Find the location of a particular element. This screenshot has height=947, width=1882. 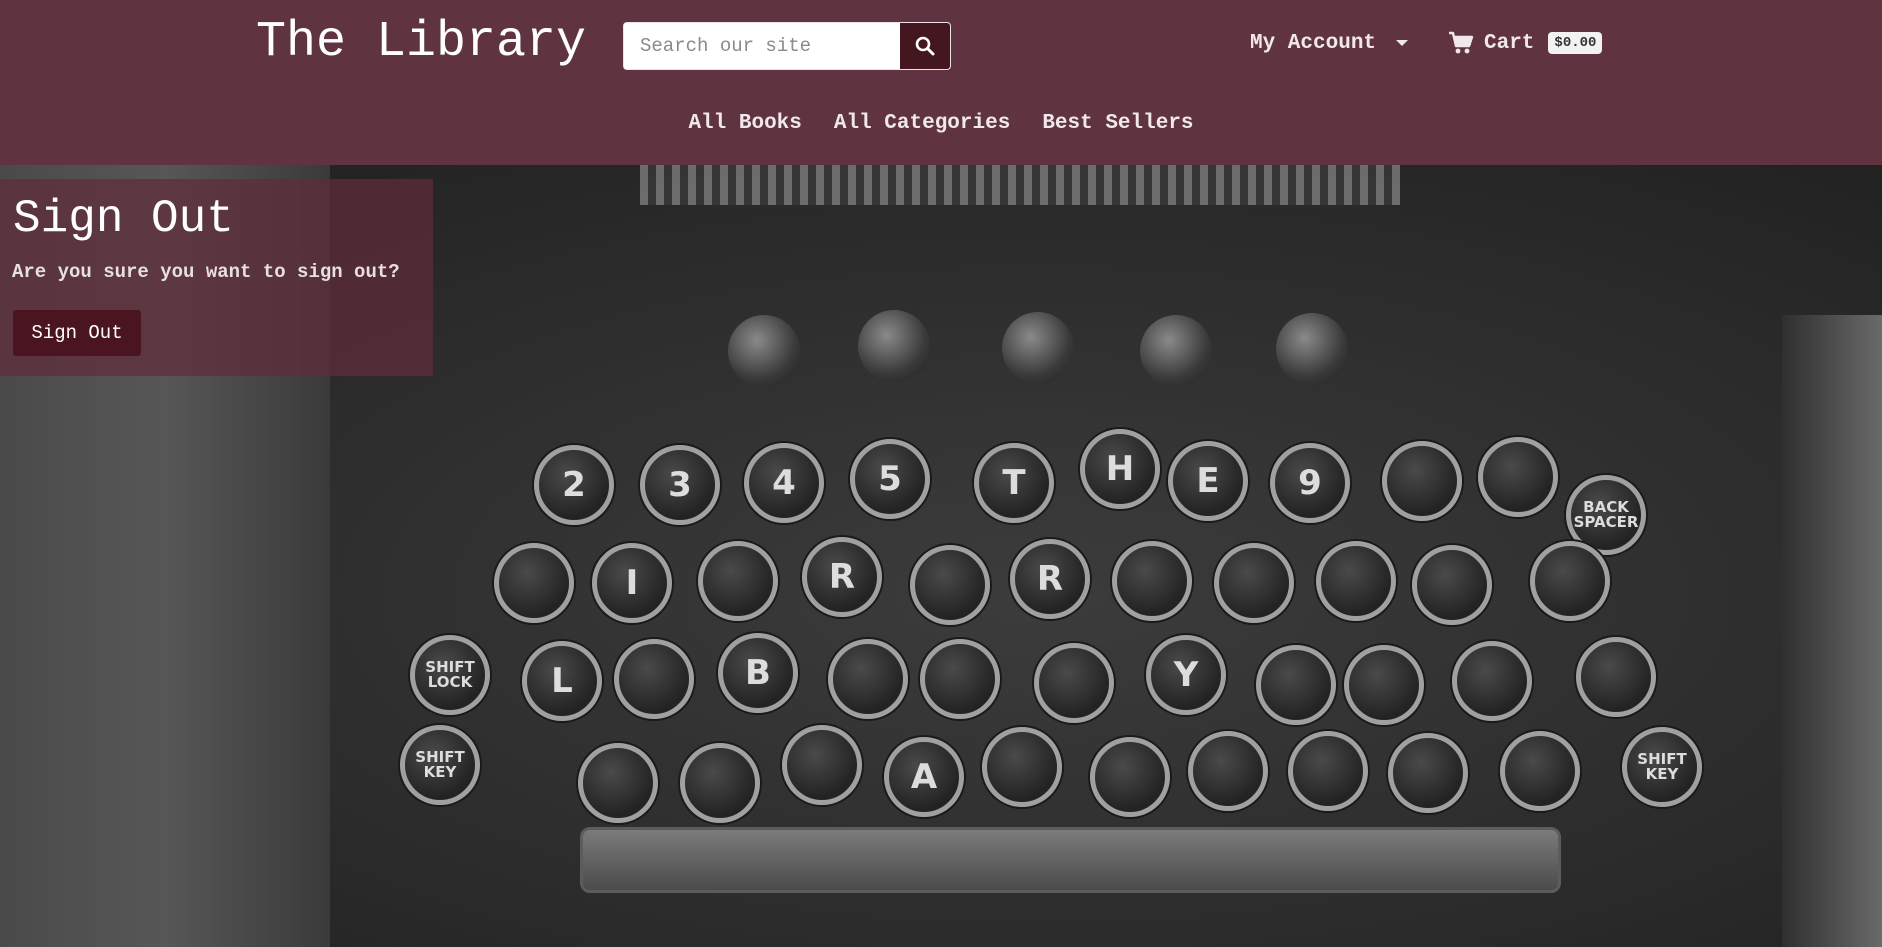

typewriter-key: 5 is located at coordinates (890, 479).